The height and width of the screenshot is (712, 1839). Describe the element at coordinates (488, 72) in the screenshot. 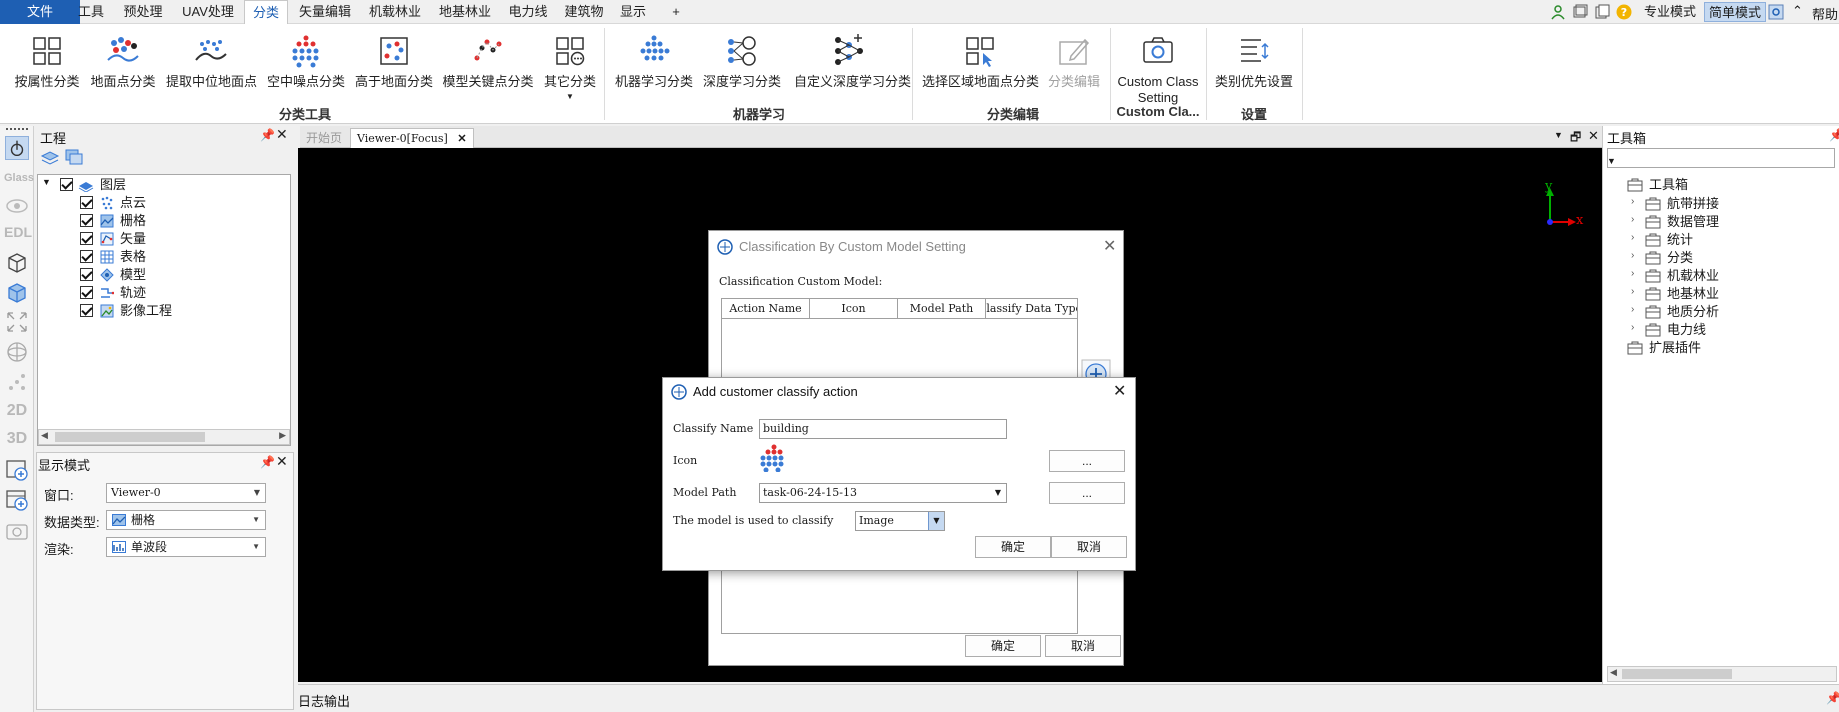

I see `model-keypoint-classify-button: 模型关键点分类` at that location.